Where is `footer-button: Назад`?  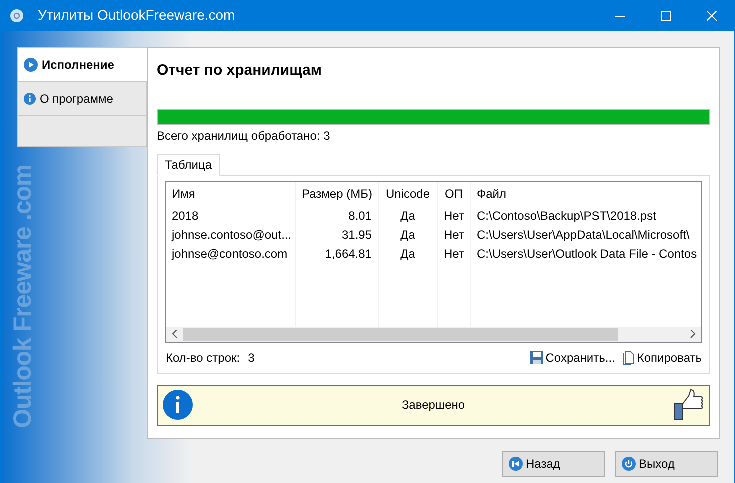 footer-button: Назад is located at coordinates (553, 463).